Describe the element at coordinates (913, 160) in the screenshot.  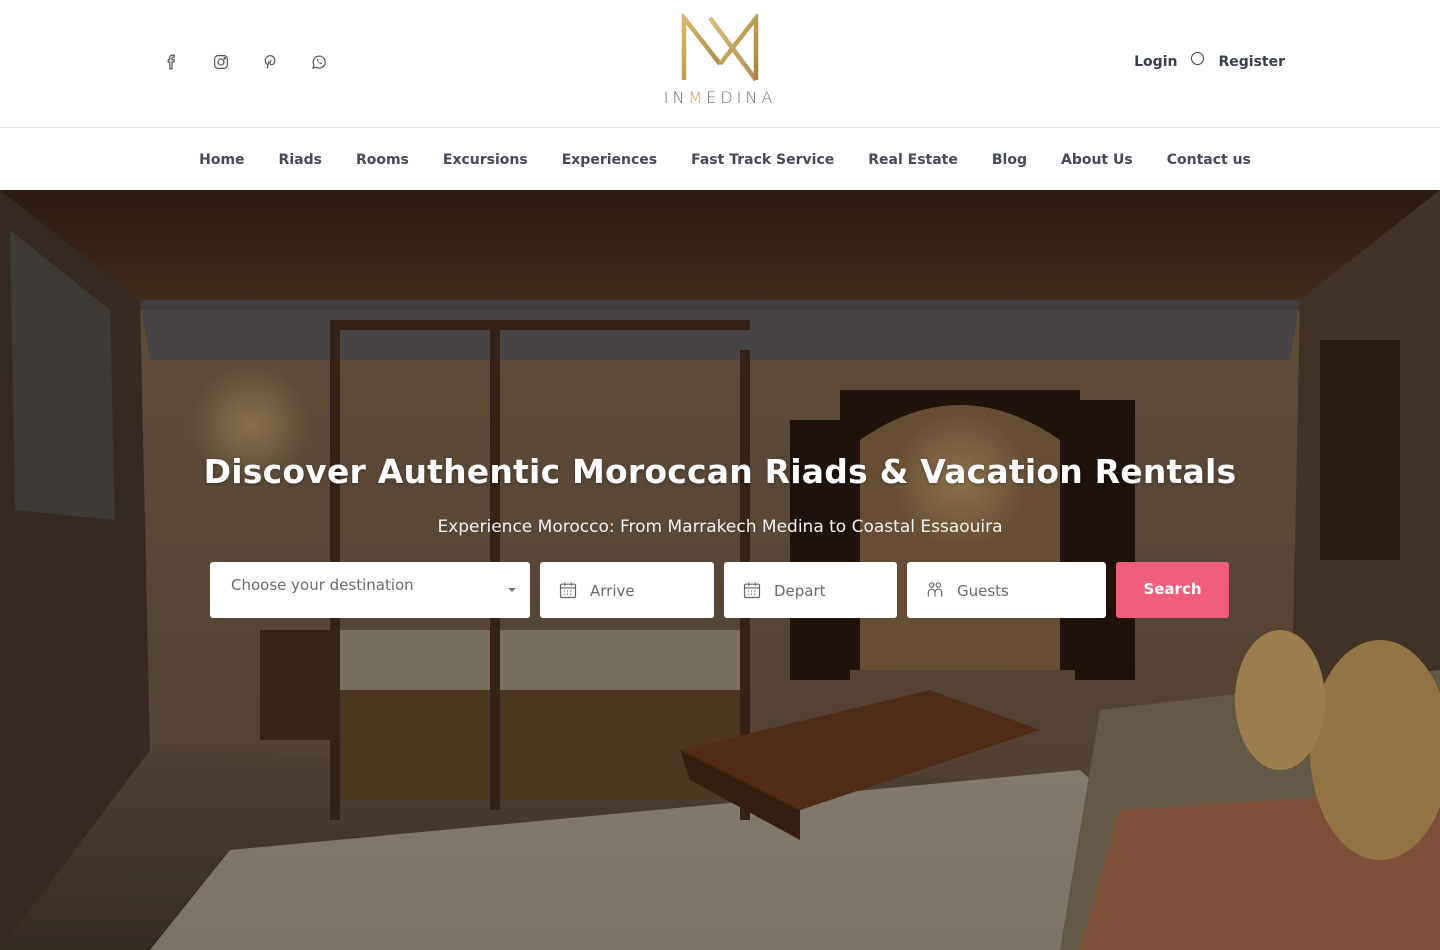
I see `nav-item-real-estate: Real Estate` at that location.